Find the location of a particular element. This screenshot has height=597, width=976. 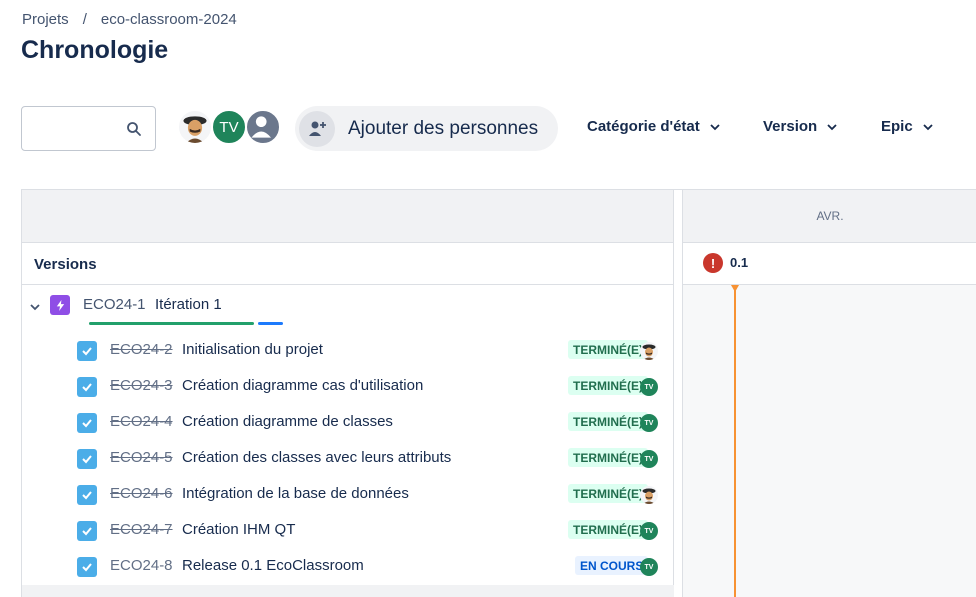

month-label: AVR. is located at coordinates (830, 216).